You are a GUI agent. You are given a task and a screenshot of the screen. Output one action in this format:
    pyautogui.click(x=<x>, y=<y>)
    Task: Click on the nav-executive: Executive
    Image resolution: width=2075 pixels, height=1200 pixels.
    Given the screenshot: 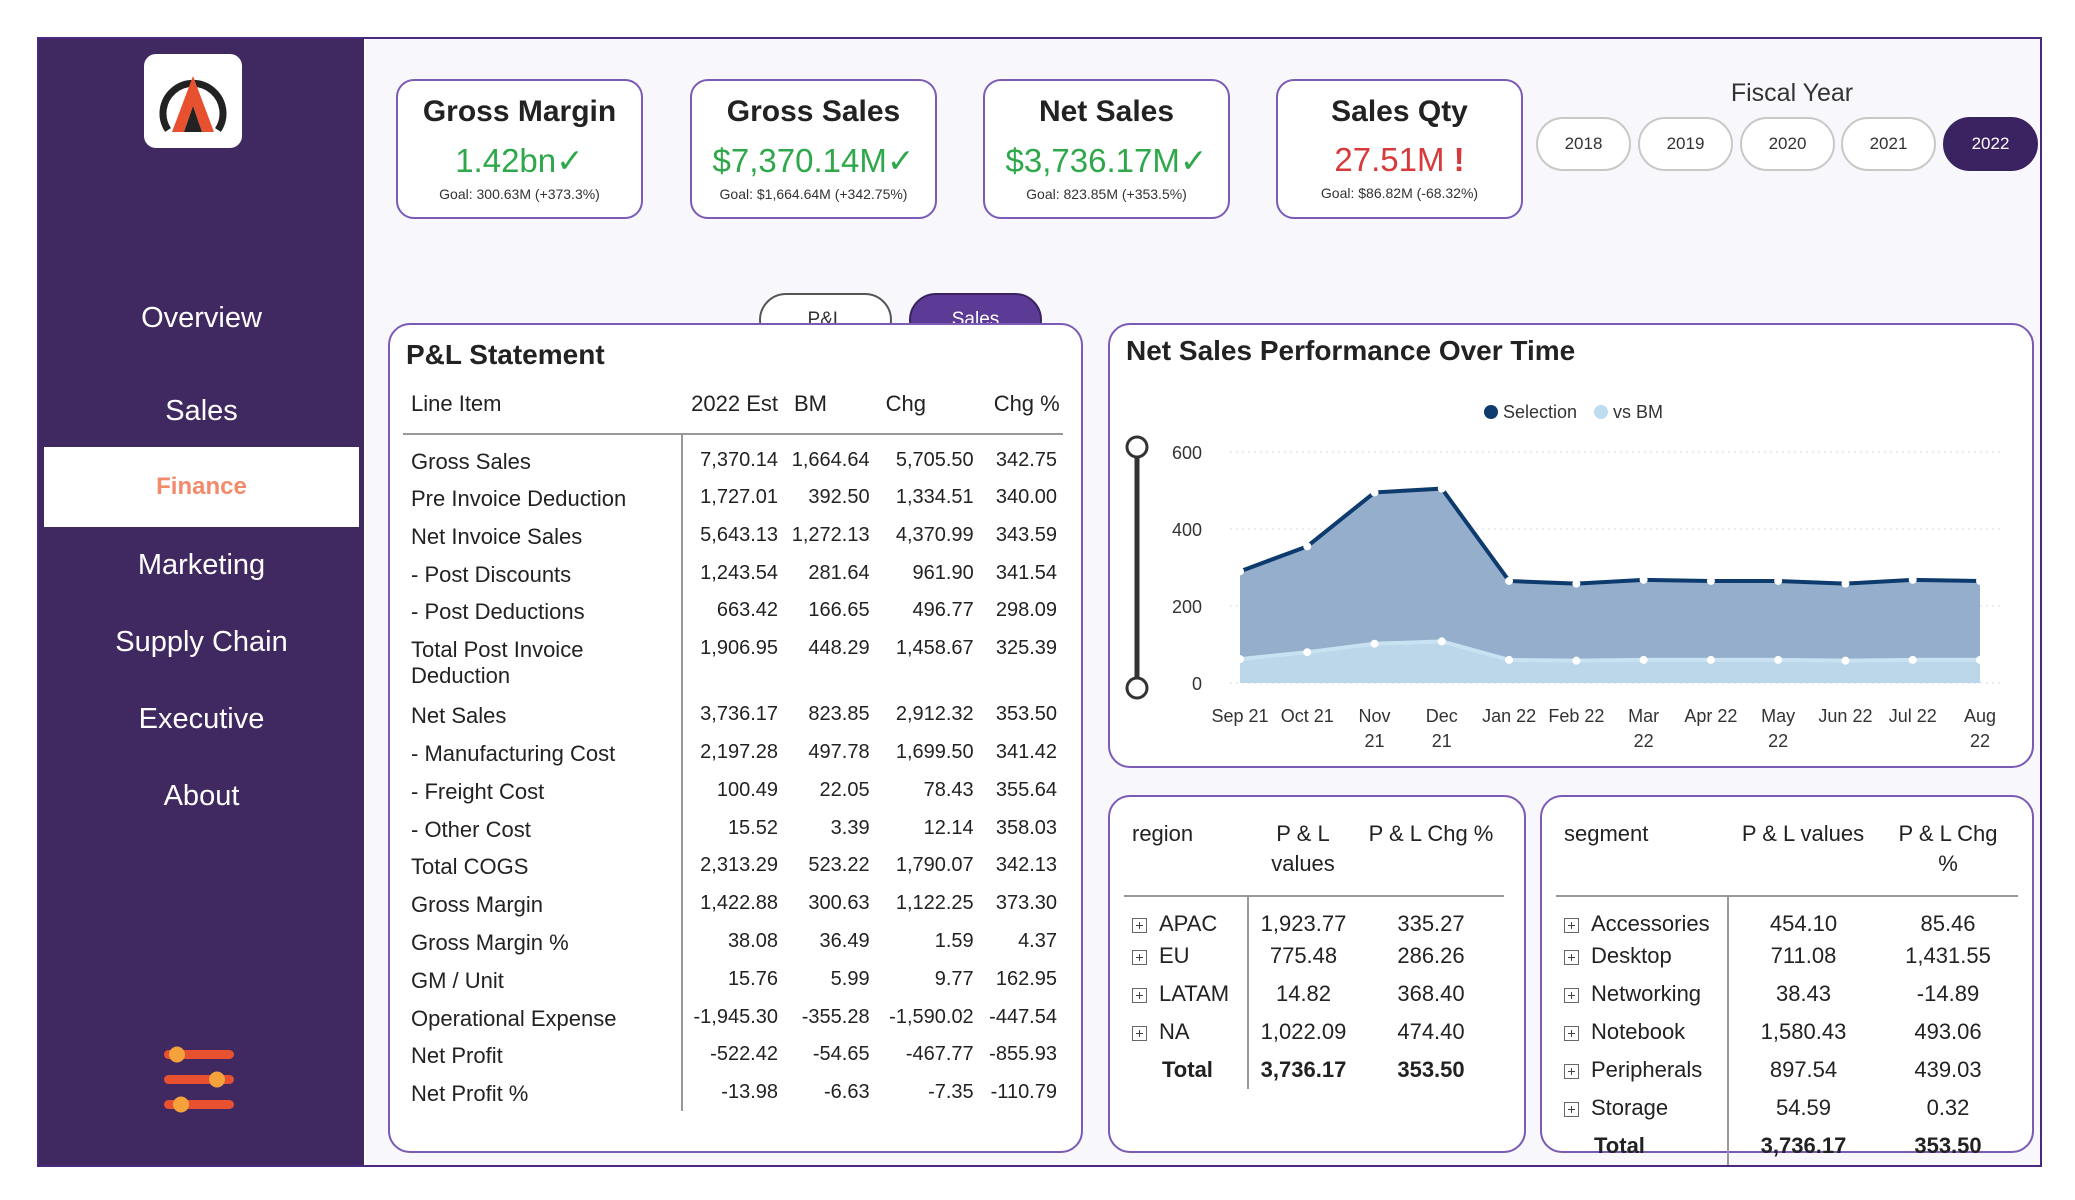 What is the action you would take?
    pyautogui.click(x=201, y=719)
    